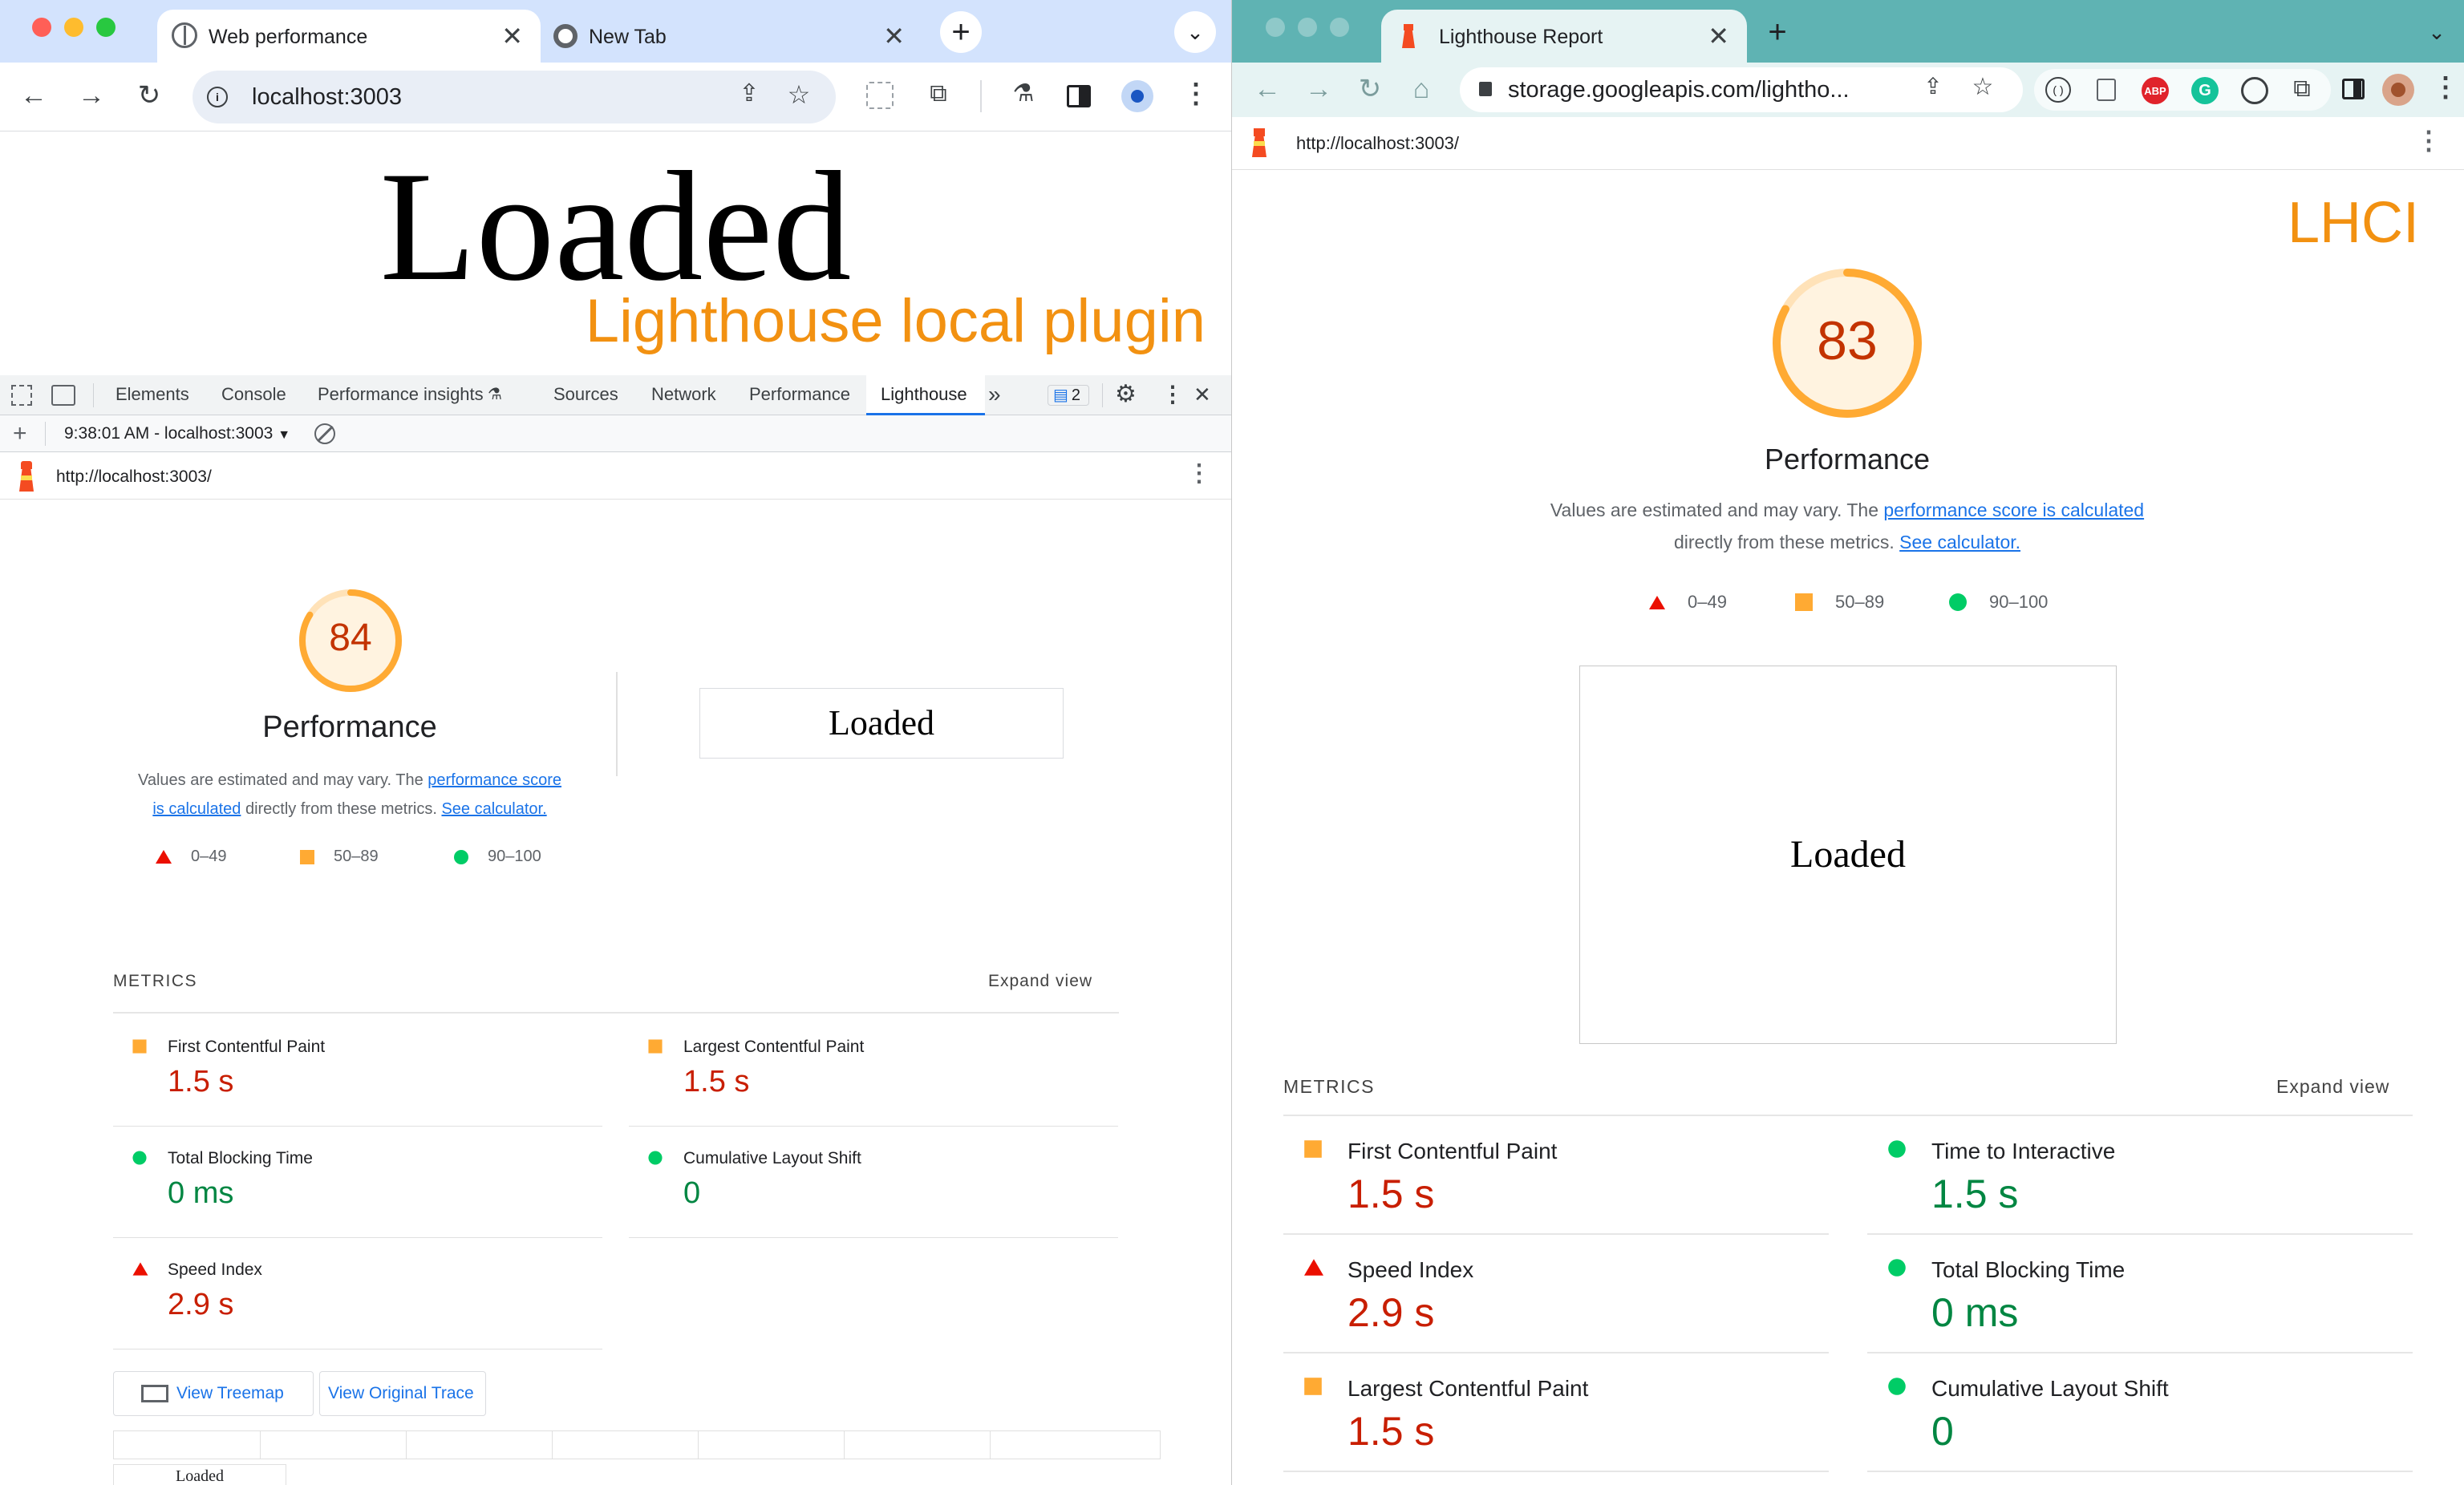 This screenshot has height=1485, width=2464. What do you see at coordinates (217, 97) in the screenshot?
I see `site-info-icon: i` at bounding box center [217, 97].